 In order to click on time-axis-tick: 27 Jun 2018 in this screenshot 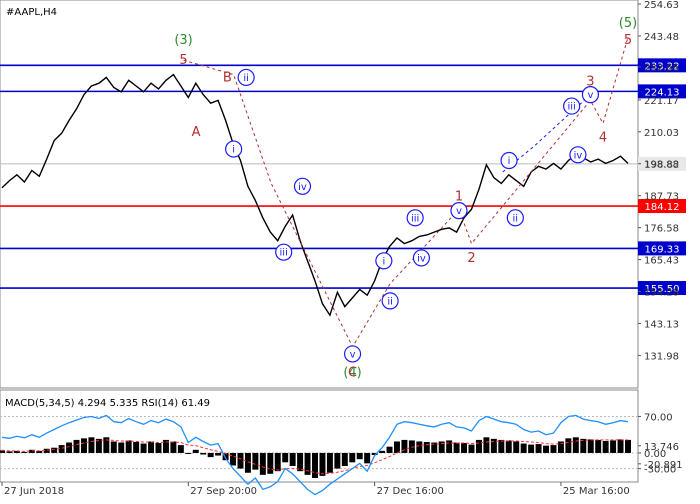, I will do `click(34, 491)`.